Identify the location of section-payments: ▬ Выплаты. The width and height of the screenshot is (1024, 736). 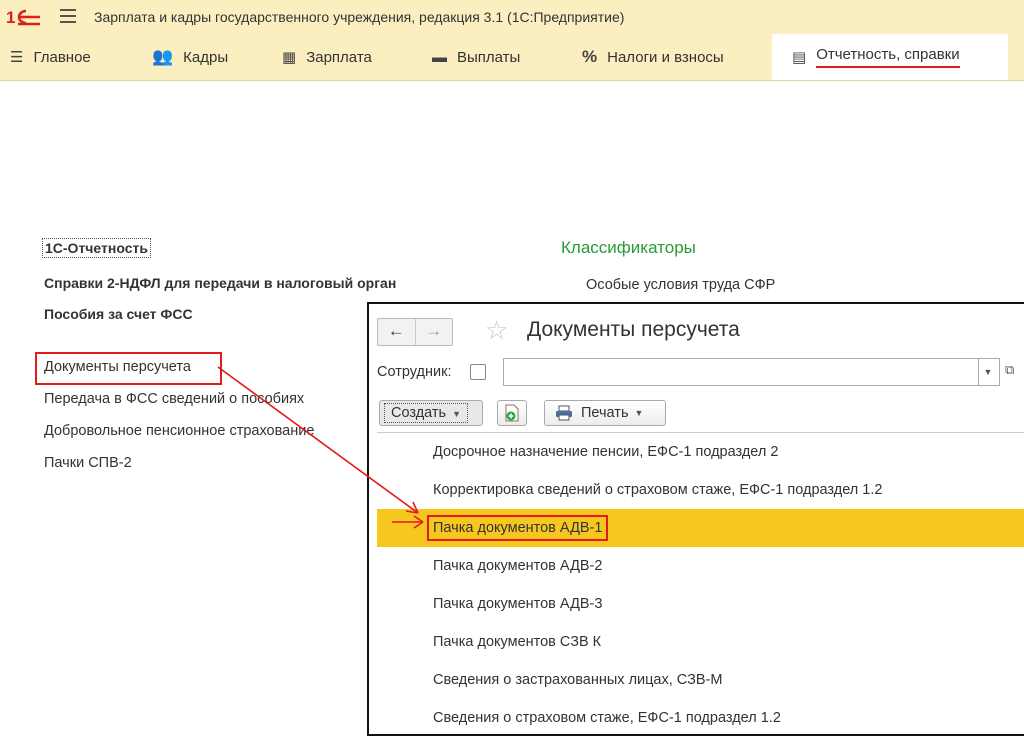
(476, 57).